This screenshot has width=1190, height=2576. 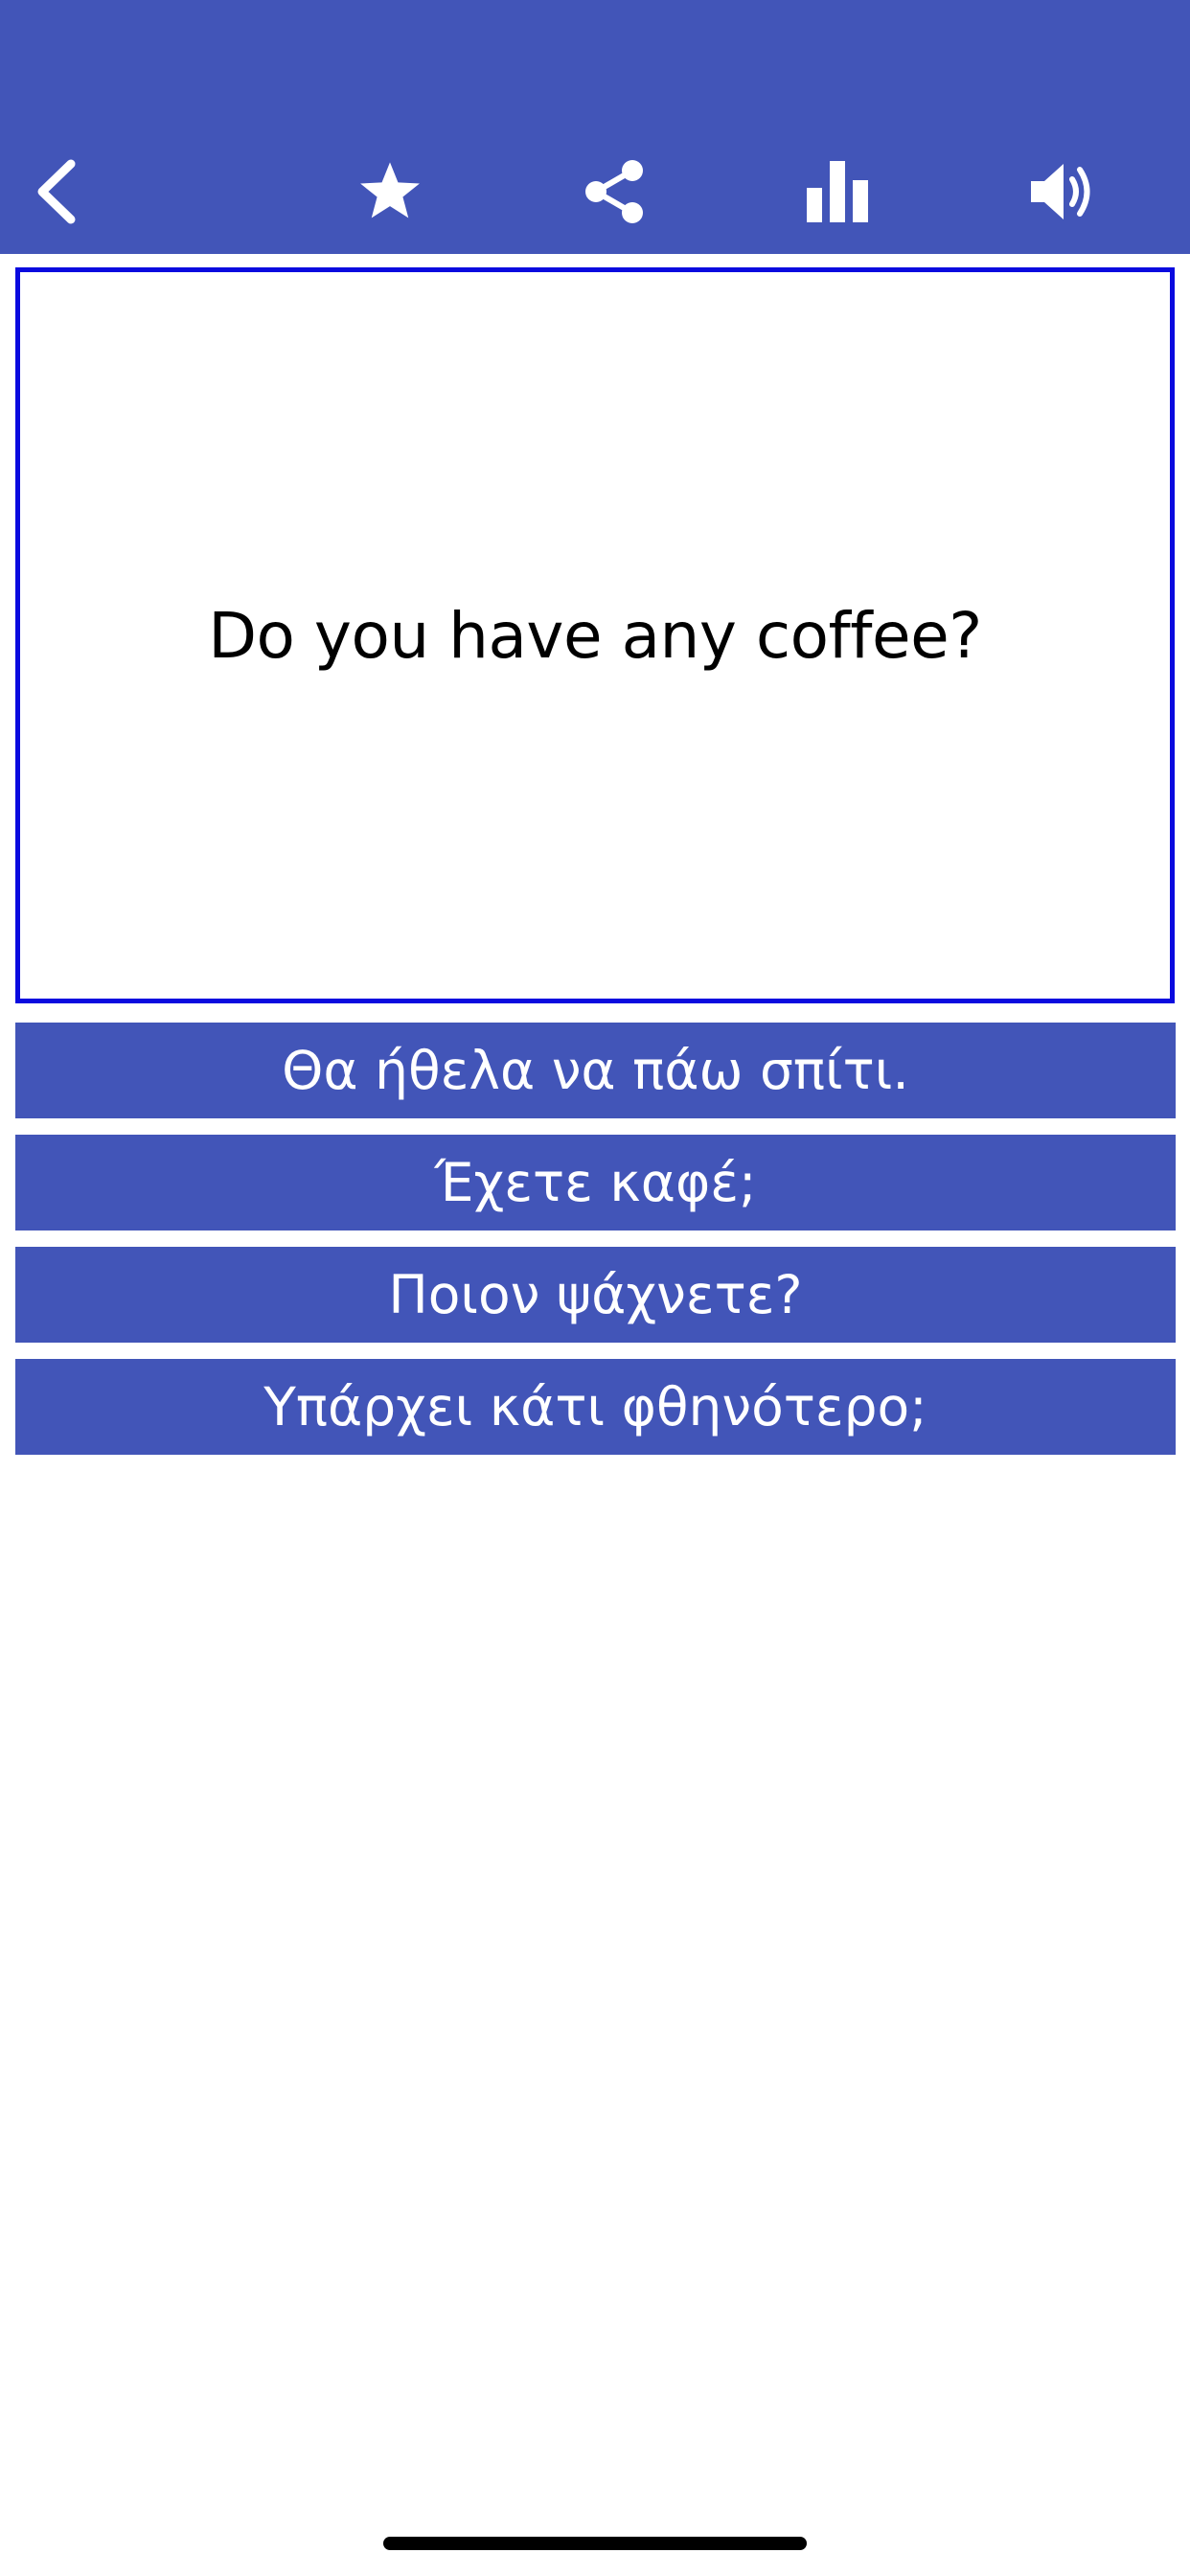 I want to click on audio-button, so click(x=1063, y=192).